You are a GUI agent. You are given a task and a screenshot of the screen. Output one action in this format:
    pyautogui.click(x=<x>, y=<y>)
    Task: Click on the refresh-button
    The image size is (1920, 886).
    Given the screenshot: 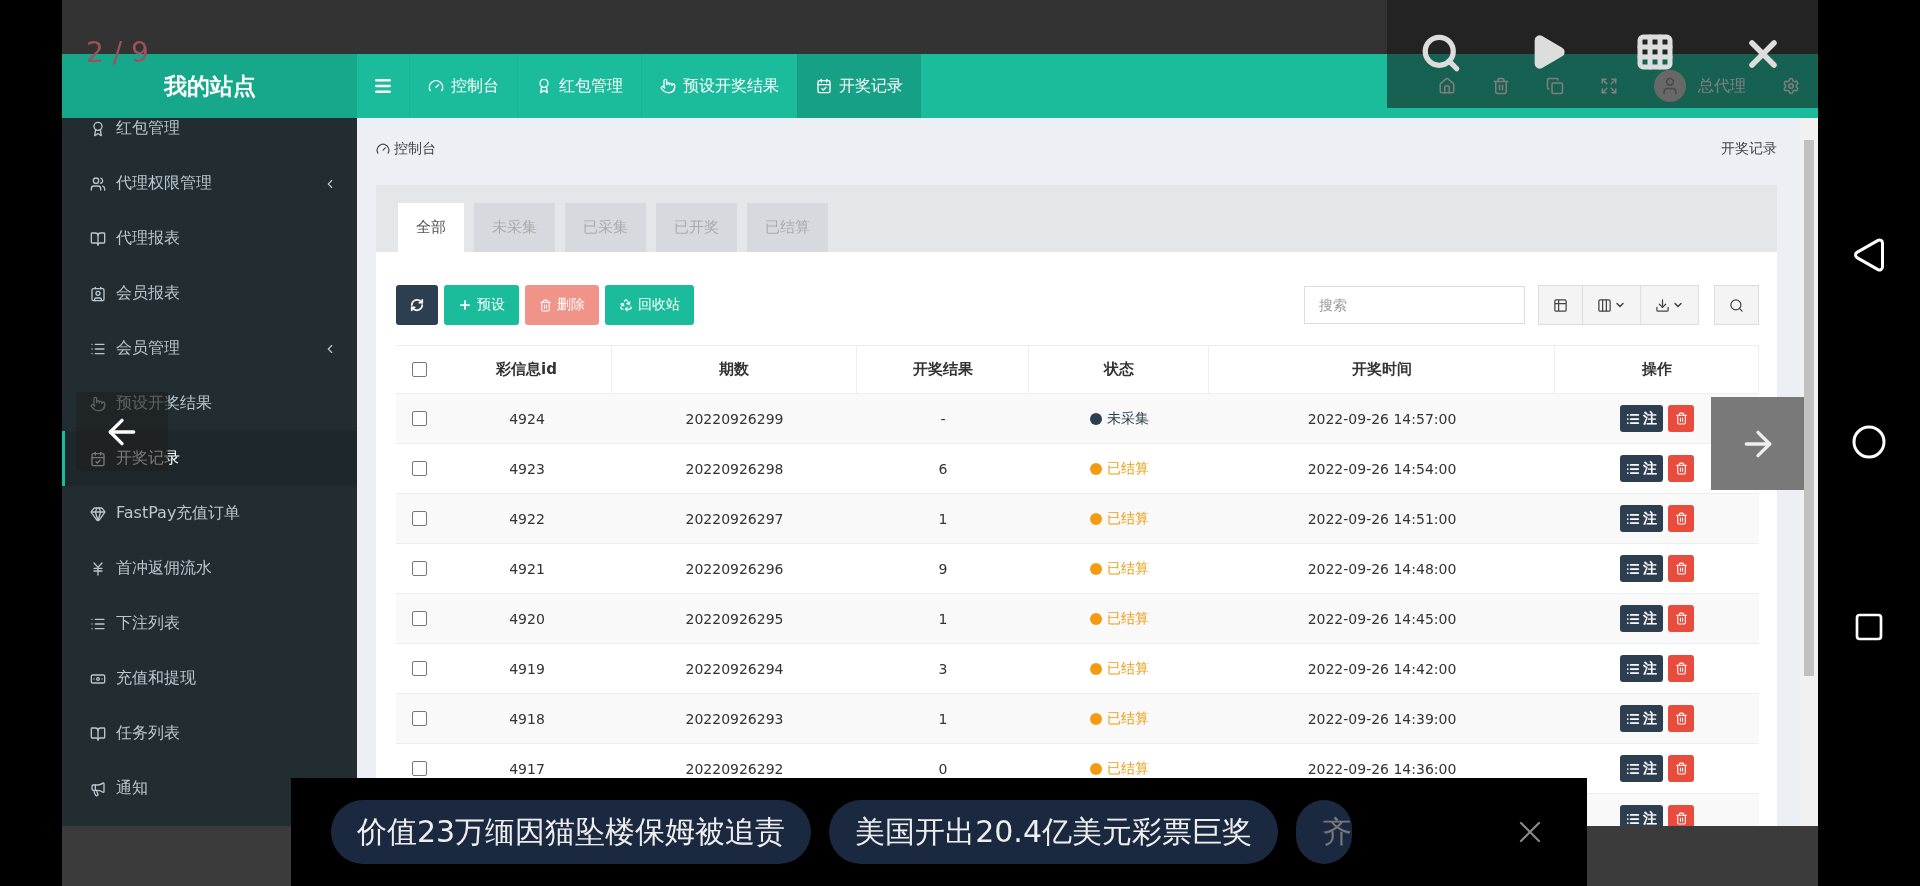 What is the action you would take?
    pyautogui.click(x=417, y=305)
    